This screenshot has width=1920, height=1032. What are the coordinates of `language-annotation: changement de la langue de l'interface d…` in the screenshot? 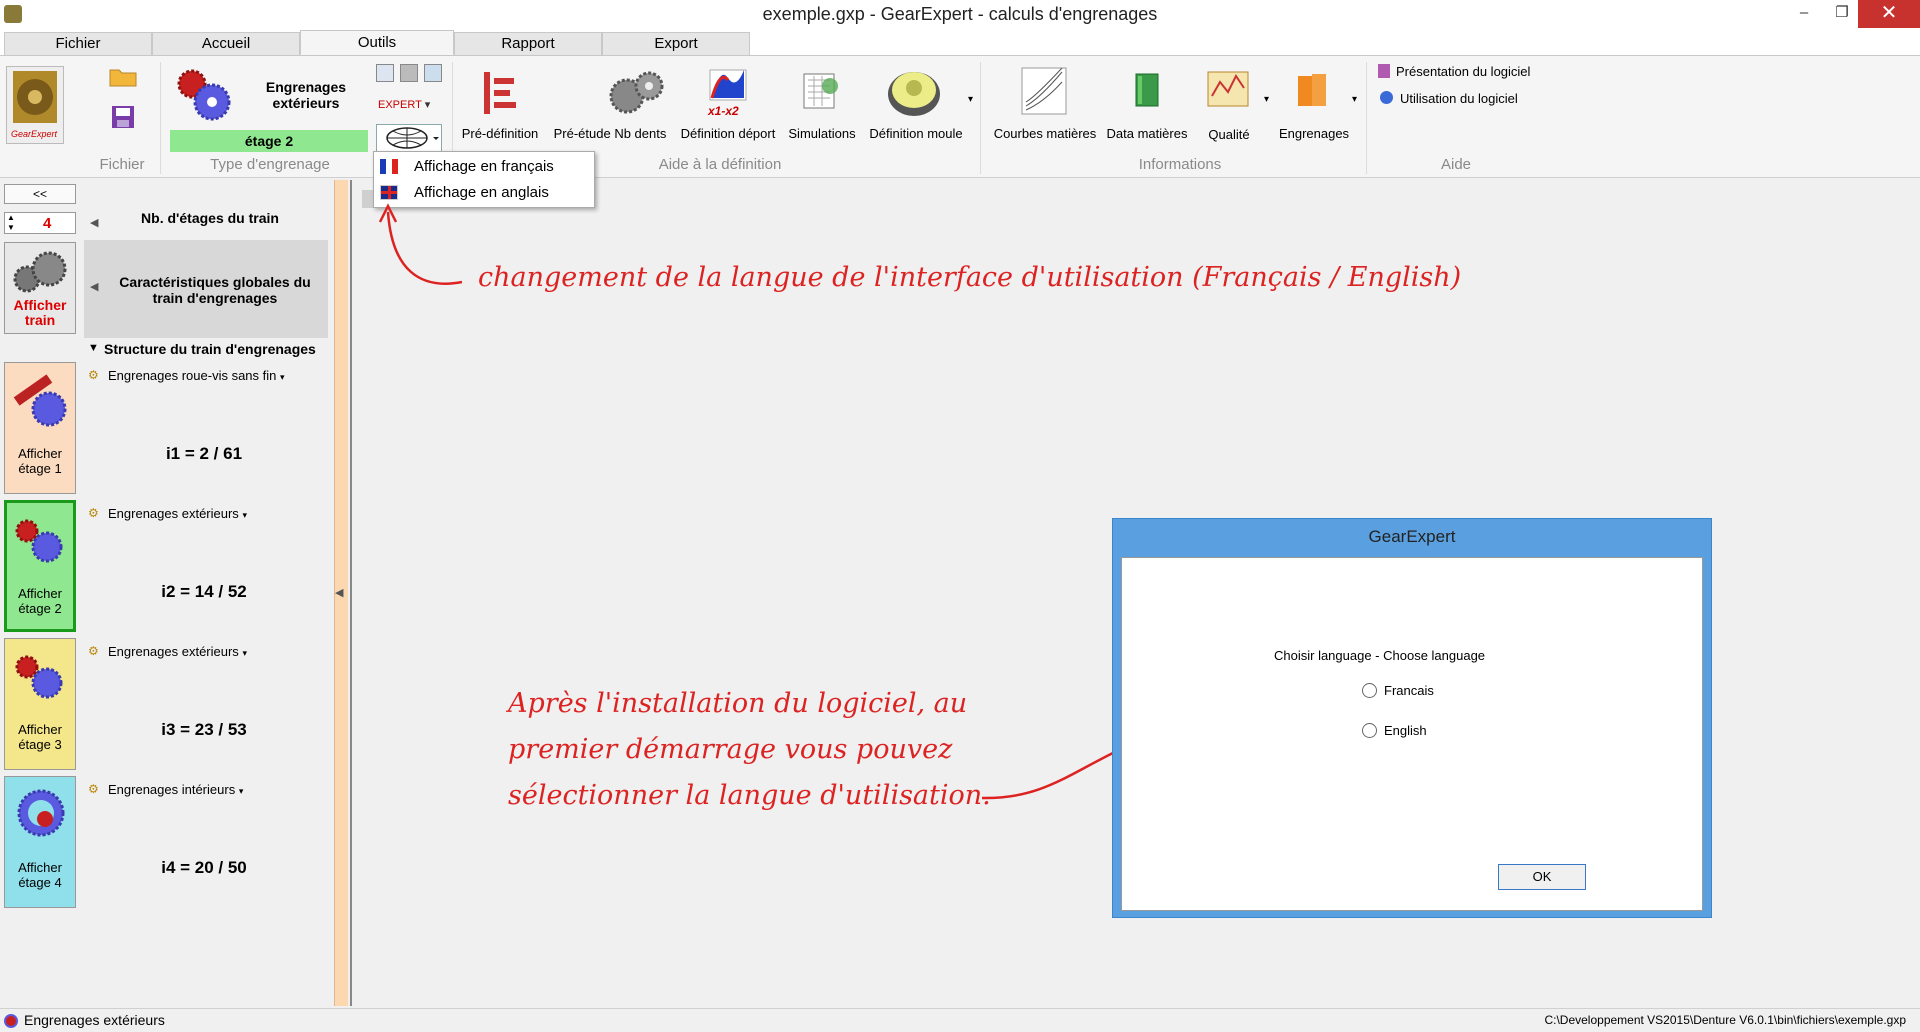 It's located at (970, 277).